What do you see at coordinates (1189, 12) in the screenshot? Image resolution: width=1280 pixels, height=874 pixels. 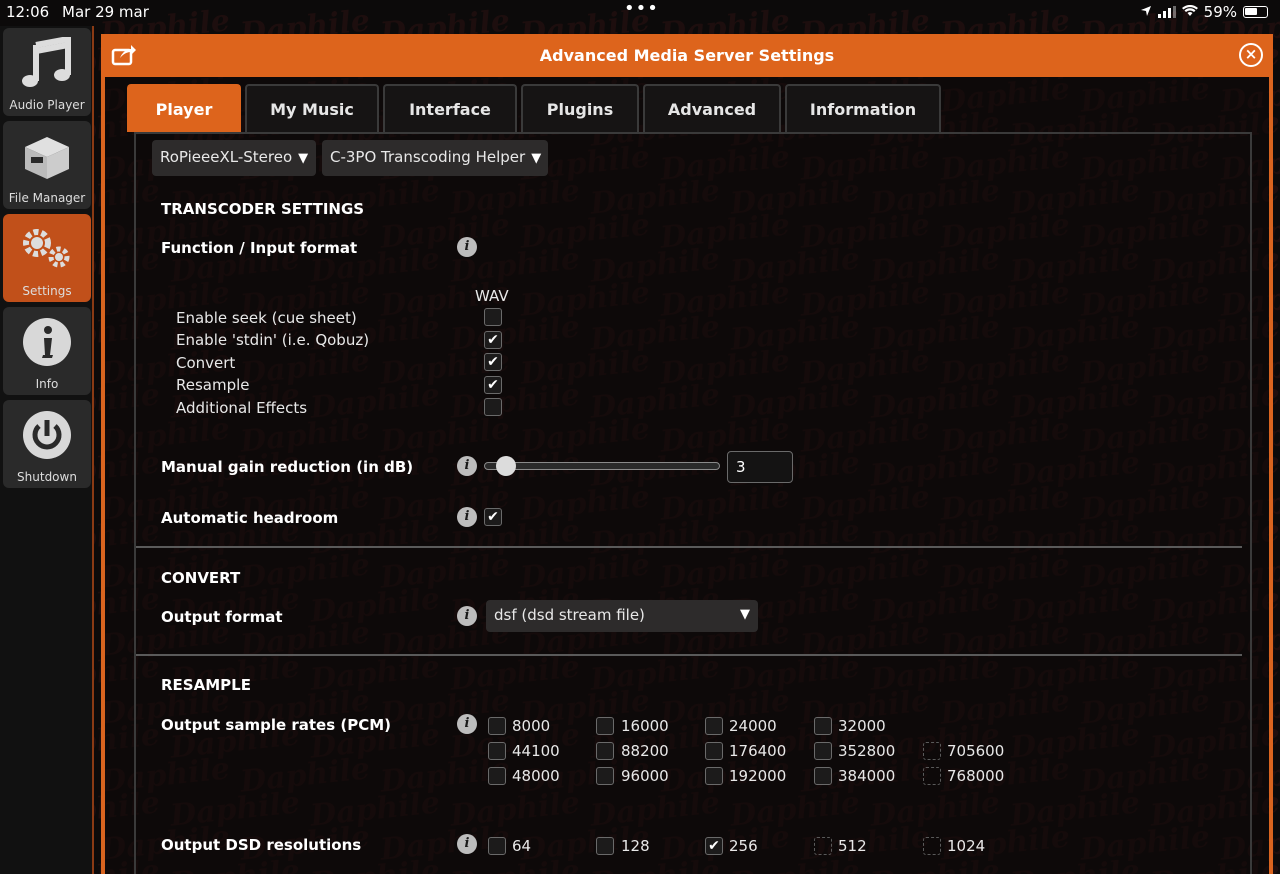 I see `wifi-icon` at bounding box center [1189, 12].